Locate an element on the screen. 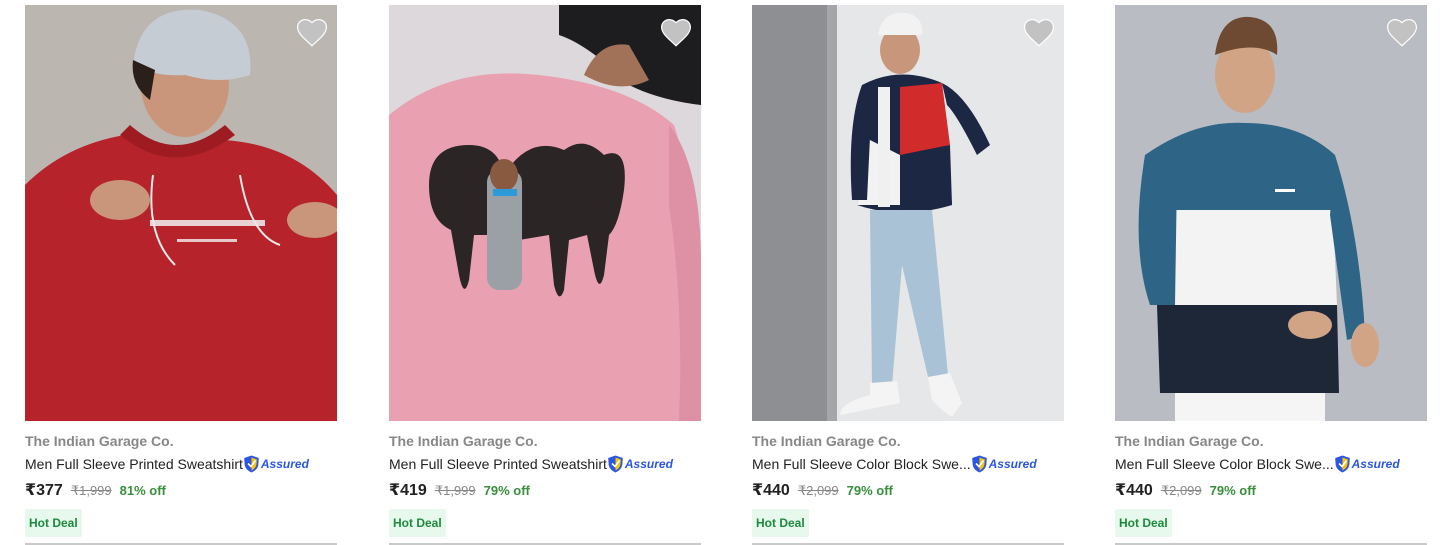 The width and height of the screenshot is (1446, 545). selling-price: ₹419 is located at coordinates (408, 490).